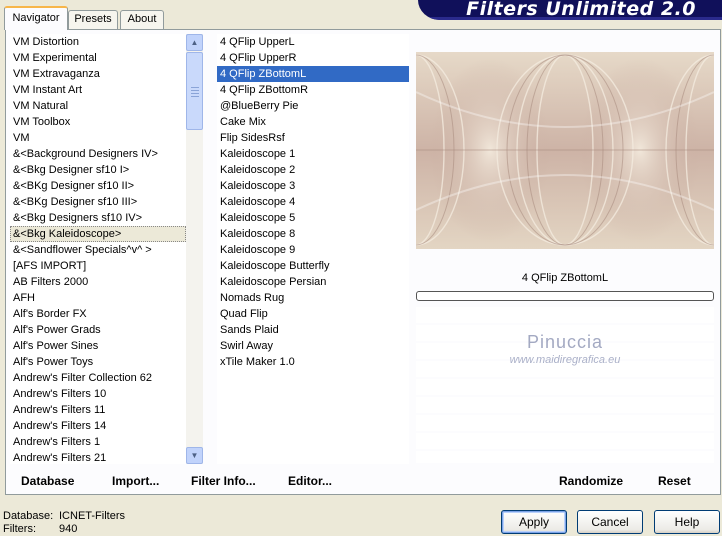  I want to click on filter-item: Kaleidoscope 3, so click(313, 186).